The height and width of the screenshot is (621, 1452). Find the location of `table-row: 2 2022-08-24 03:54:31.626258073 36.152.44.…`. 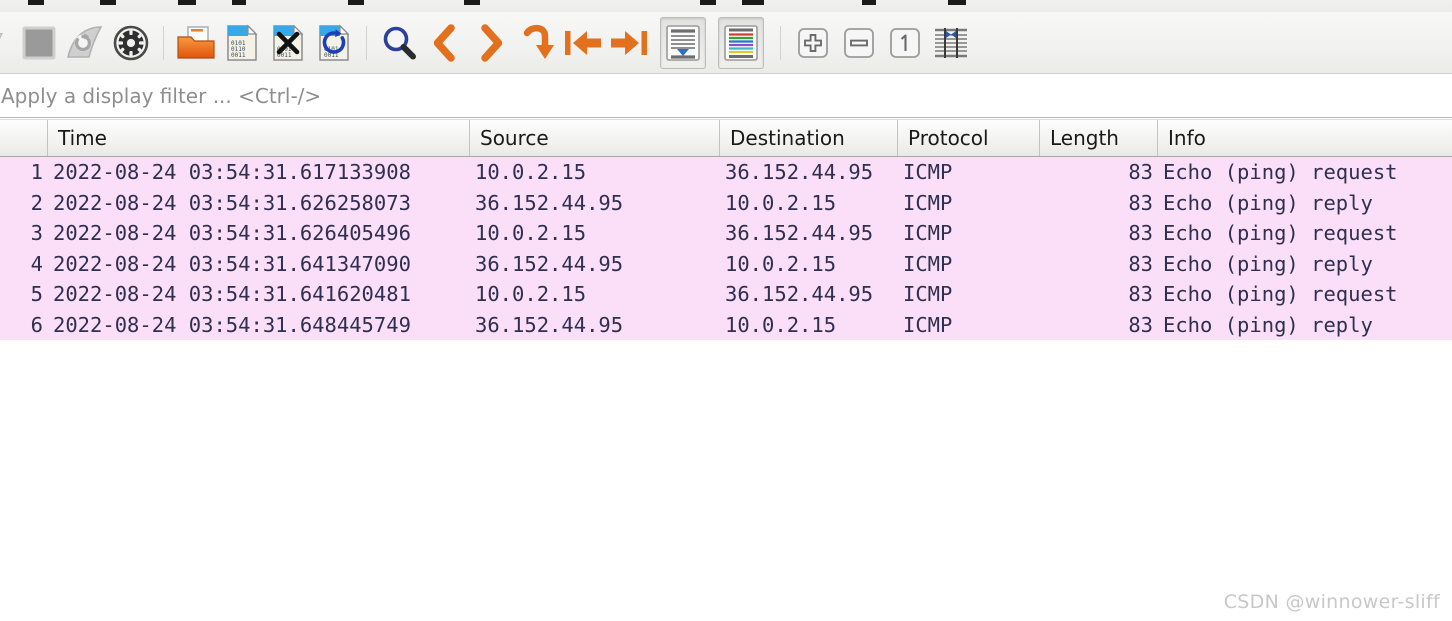

table-row: 2 2022-08-24 03:54:31.626258073 36.152.44.… is located at coordinates (726, 202).